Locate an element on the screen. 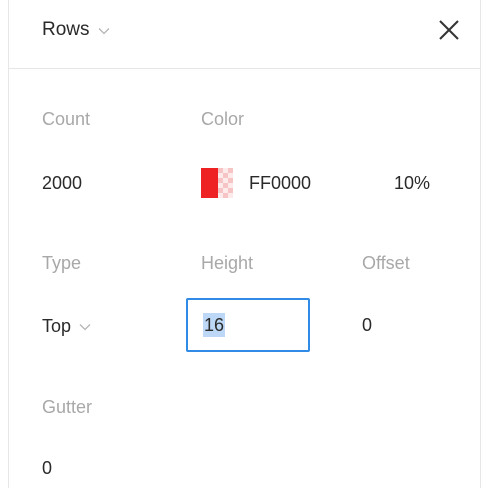  color-opacity-input: 10% is located at coordinates (412, 183).